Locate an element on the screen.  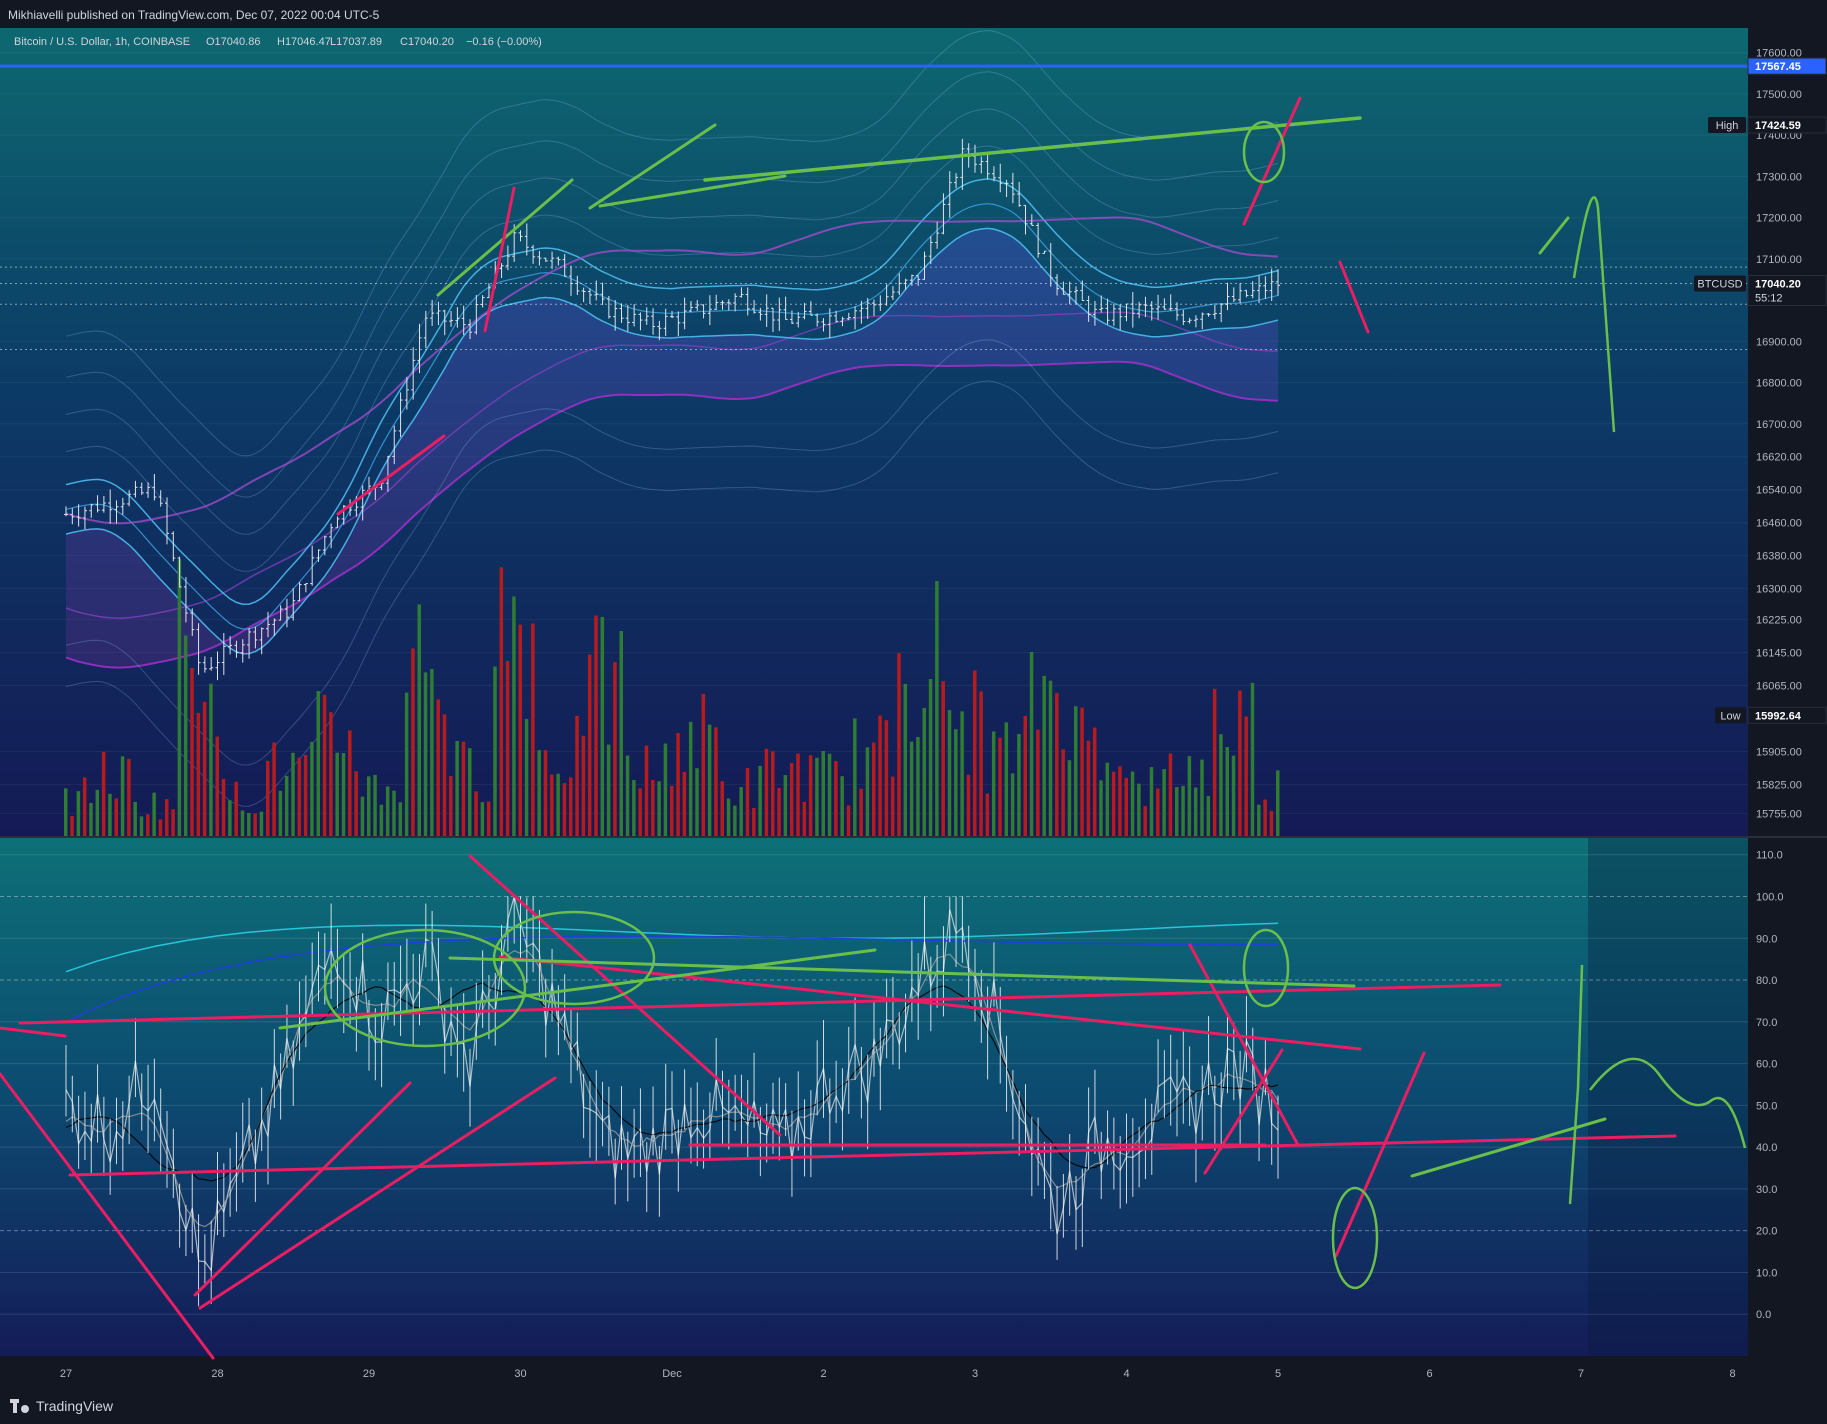
price-tick-label: 16065.00 is located at coordinates (1779, 687).